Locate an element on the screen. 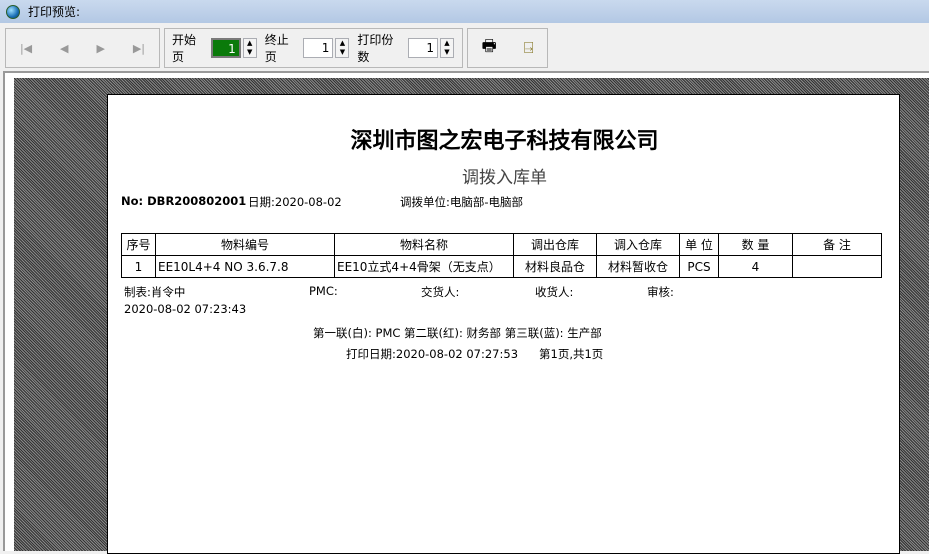 The image size is (929, 554). print-date: 打印日期:2020-08-02 07:27:53 is located at coordinates (432, 354).